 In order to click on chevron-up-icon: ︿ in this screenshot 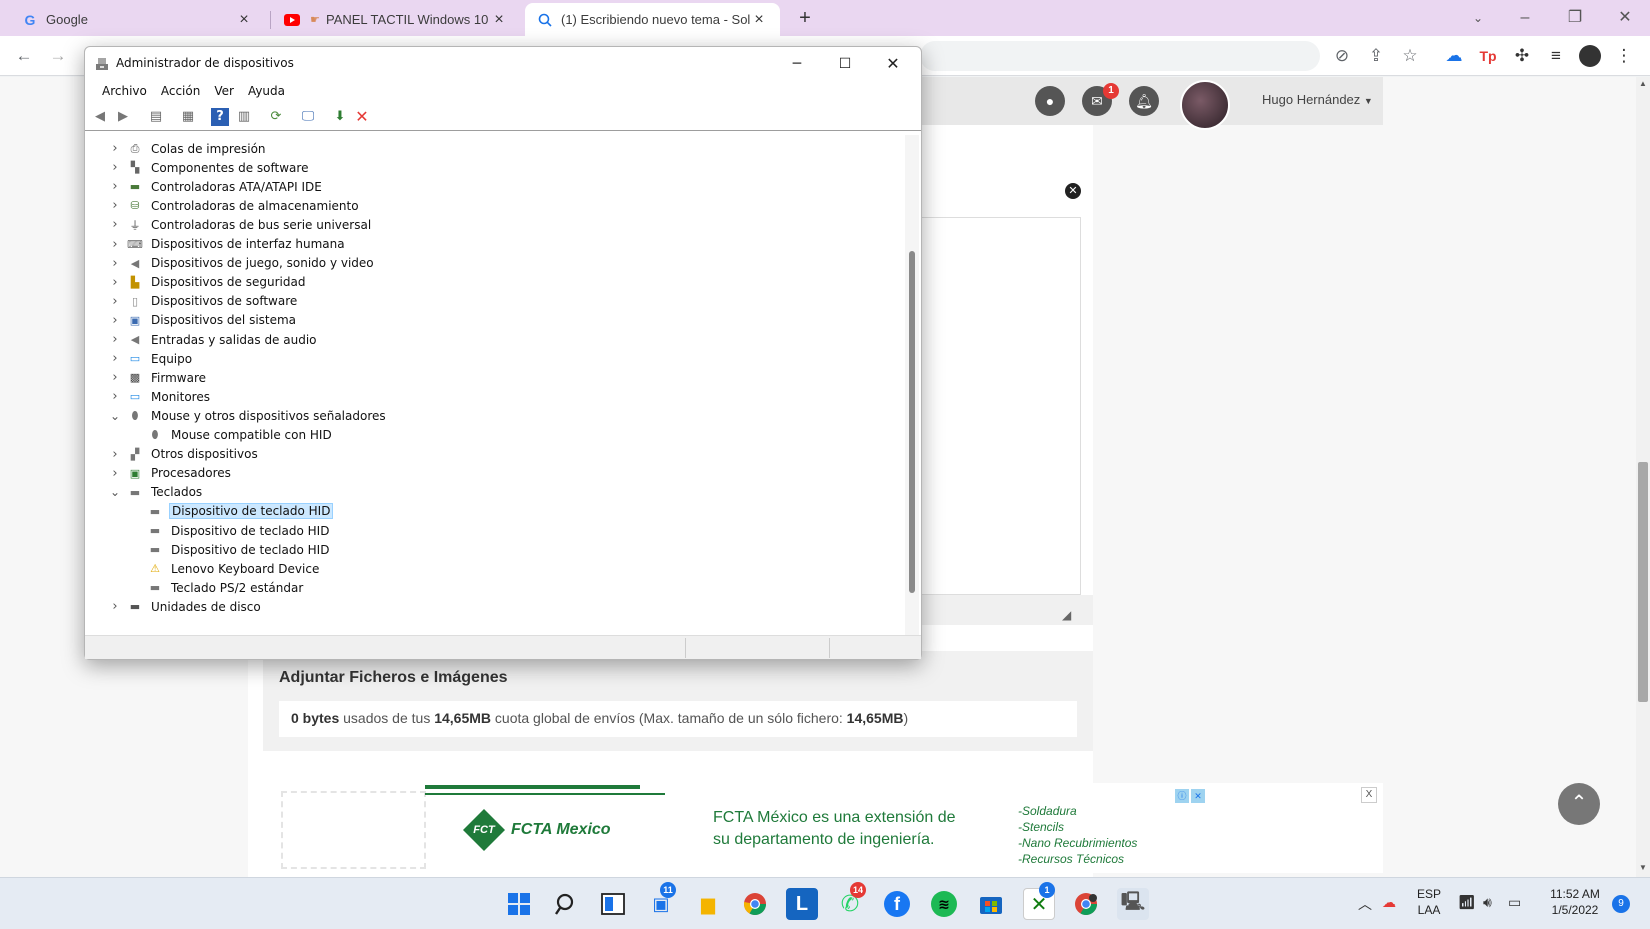, I will do `click(1365, 904)`.